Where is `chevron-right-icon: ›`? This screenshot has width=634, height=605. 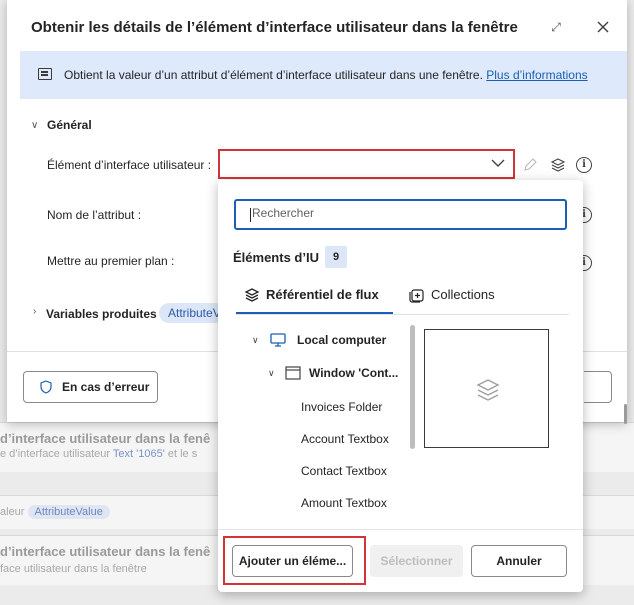 chevron-right-icon: › is located at coordinates (34, 311).